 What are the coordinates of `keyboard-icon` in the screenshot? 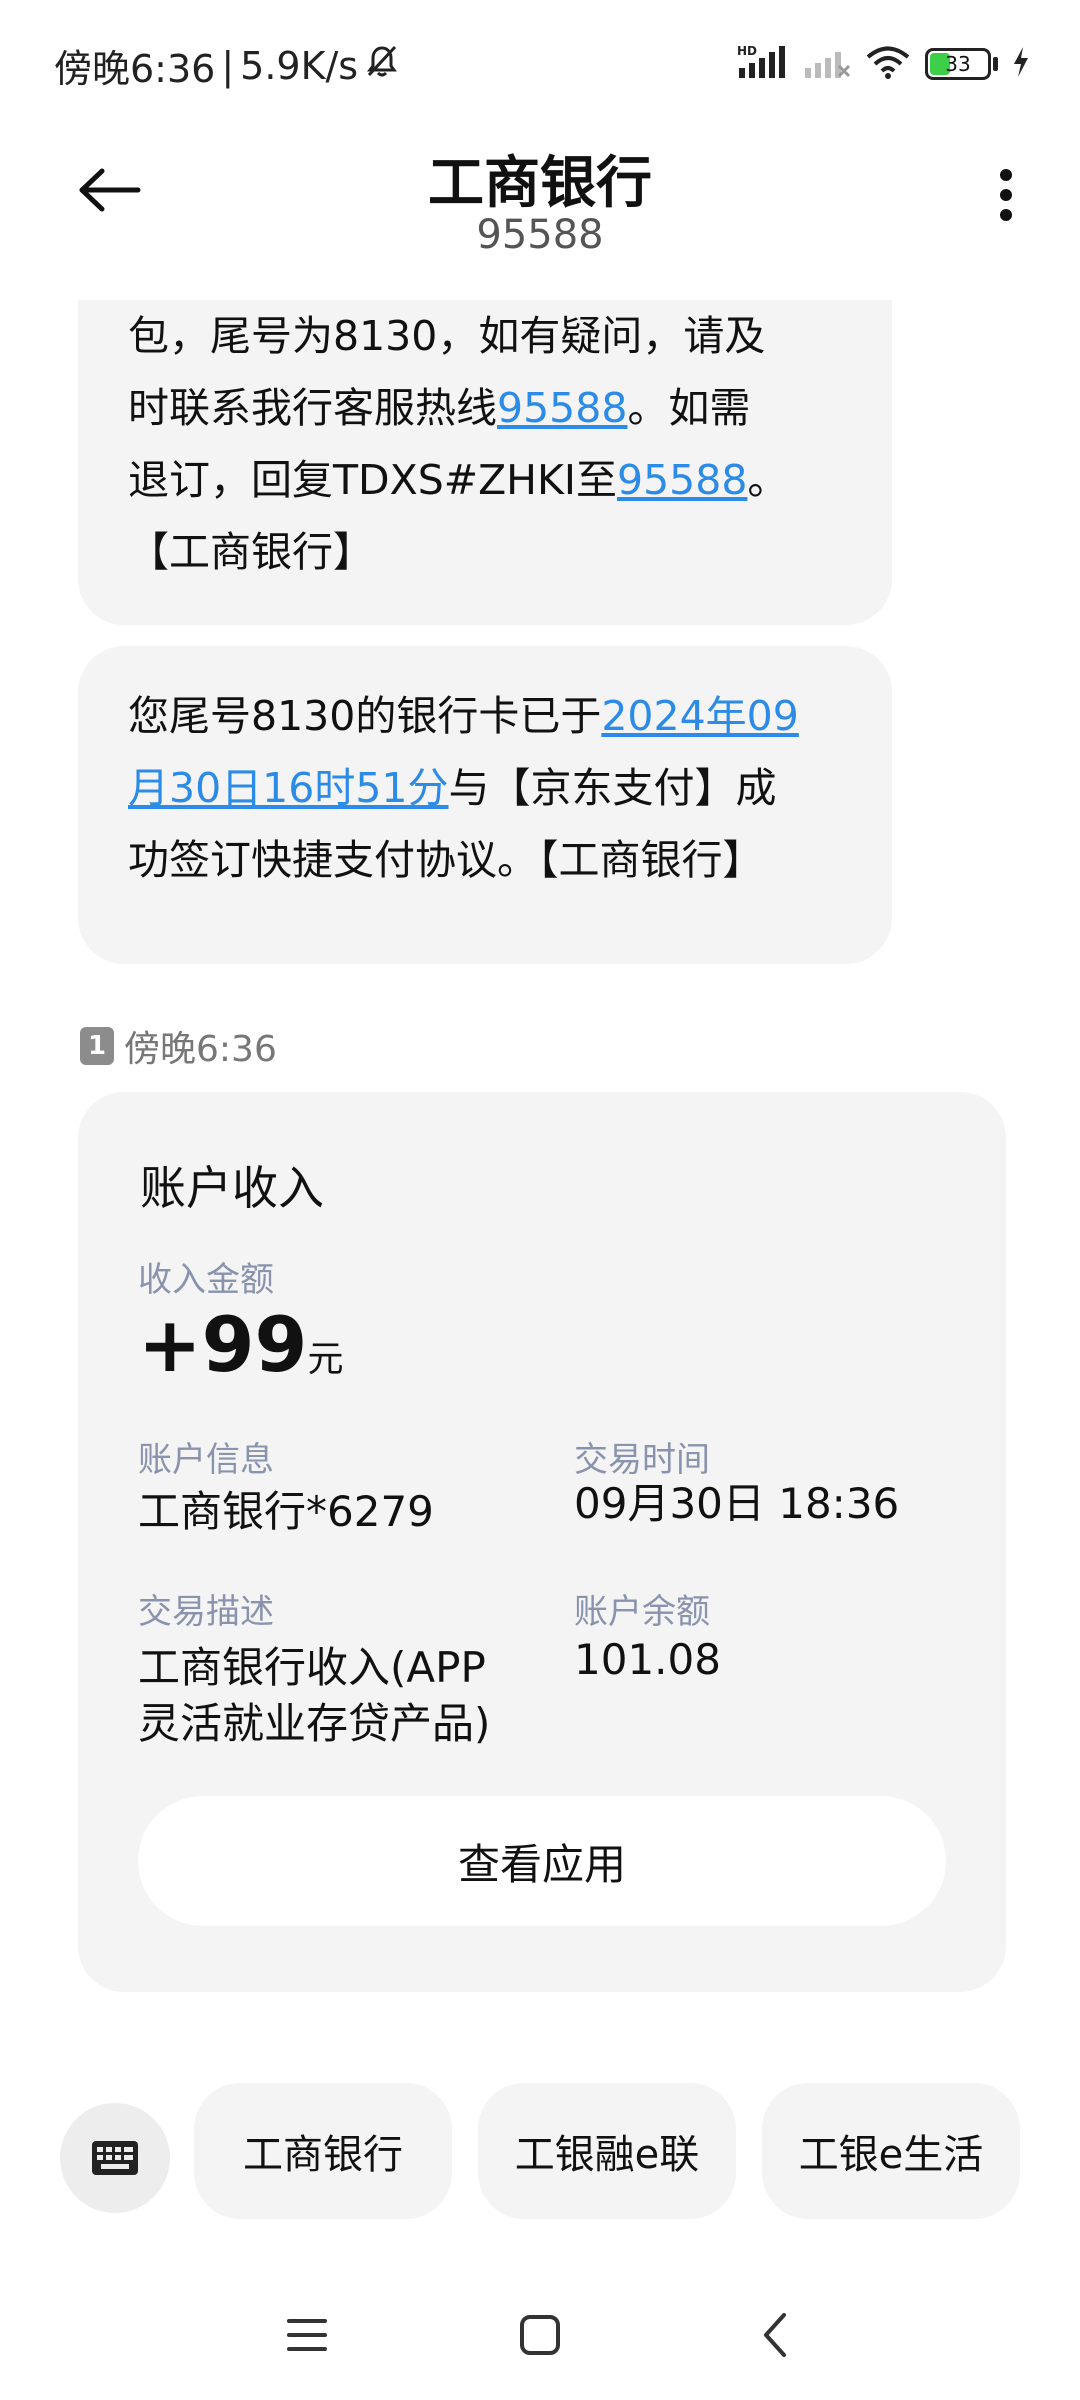 It's located at (115, 2158).